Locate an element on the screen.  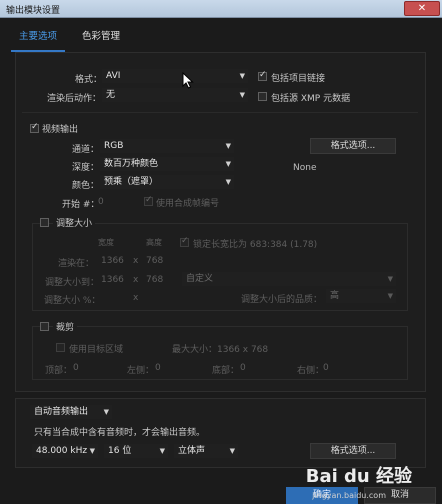
depth-value: 数百万种颜色 is located at coordinates (131, 164).